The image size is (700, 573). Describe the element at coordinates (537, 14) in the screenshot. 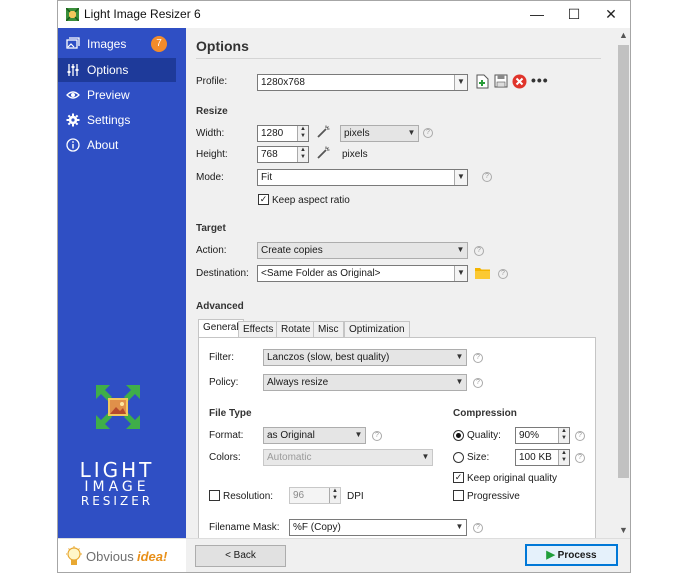

I see `minimize-button: —` at that location.